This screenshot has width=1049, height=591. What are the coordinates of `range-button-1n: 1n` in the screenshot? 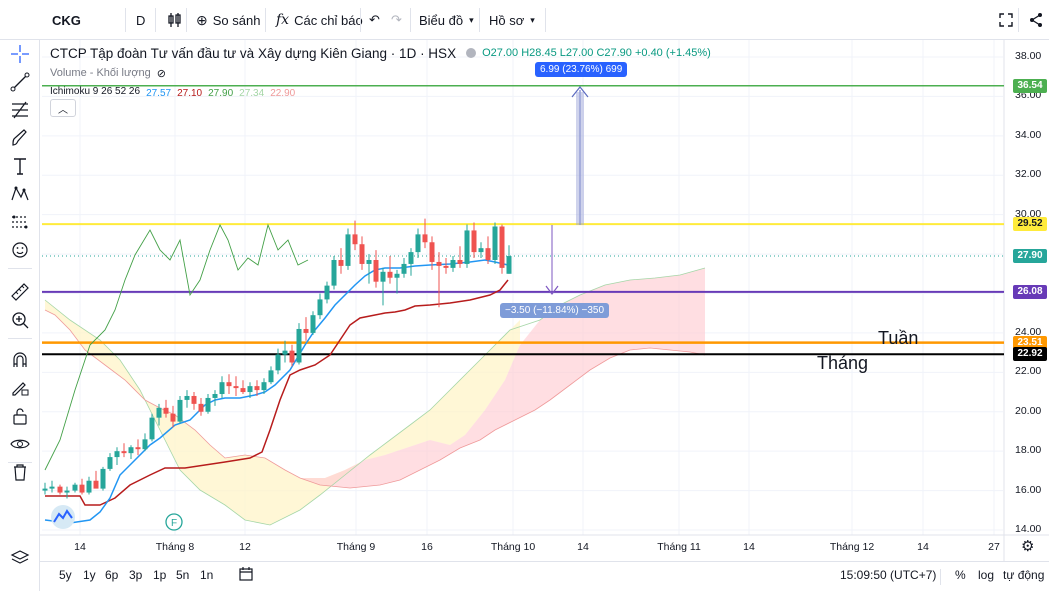 It's located at (206, 575).